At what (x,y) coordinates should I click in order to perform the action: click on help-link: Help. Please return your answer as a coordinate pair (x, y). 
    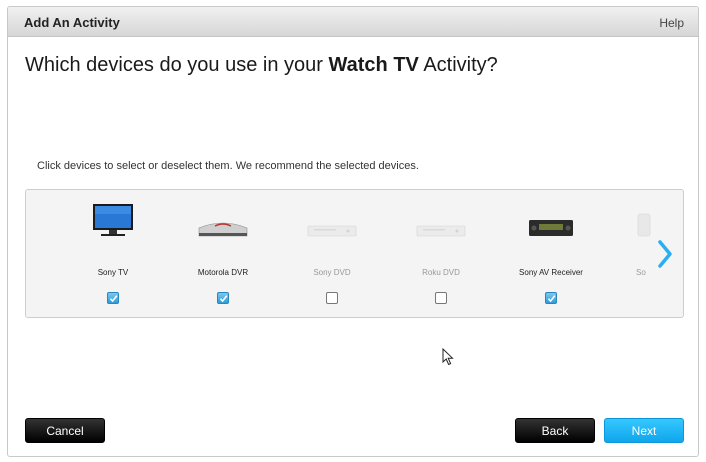
    Looking at the image, I should click on (671, 23).